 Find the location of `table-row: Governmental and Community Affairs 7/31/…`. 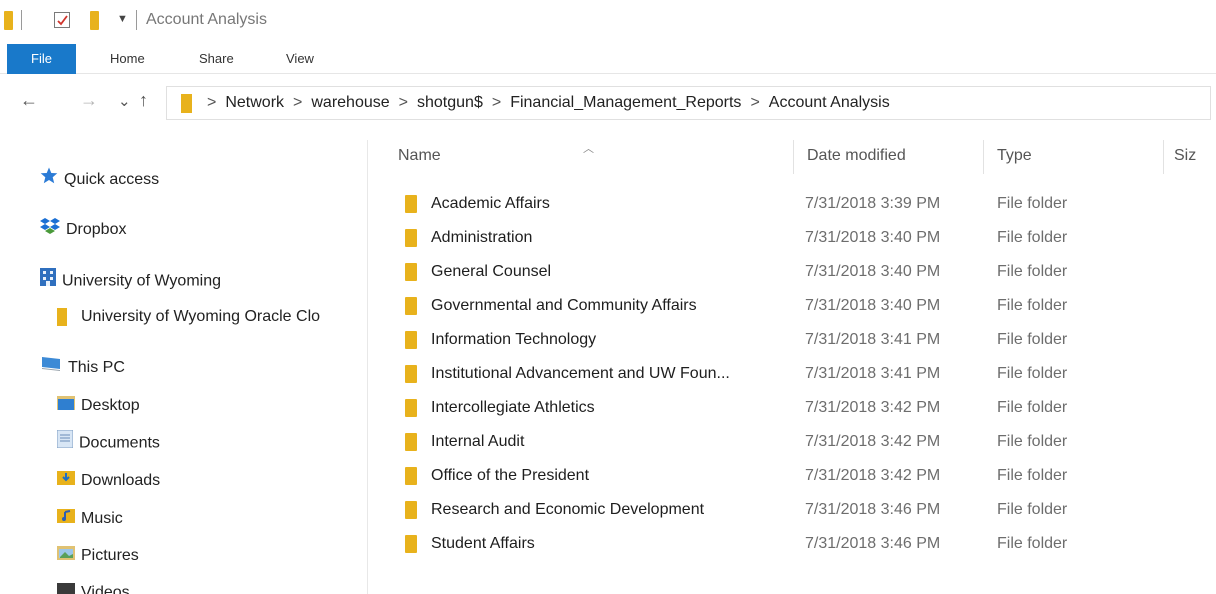

table-row: Governmental and Community Affairs 7/31/… is located at coordinates (797, 306).